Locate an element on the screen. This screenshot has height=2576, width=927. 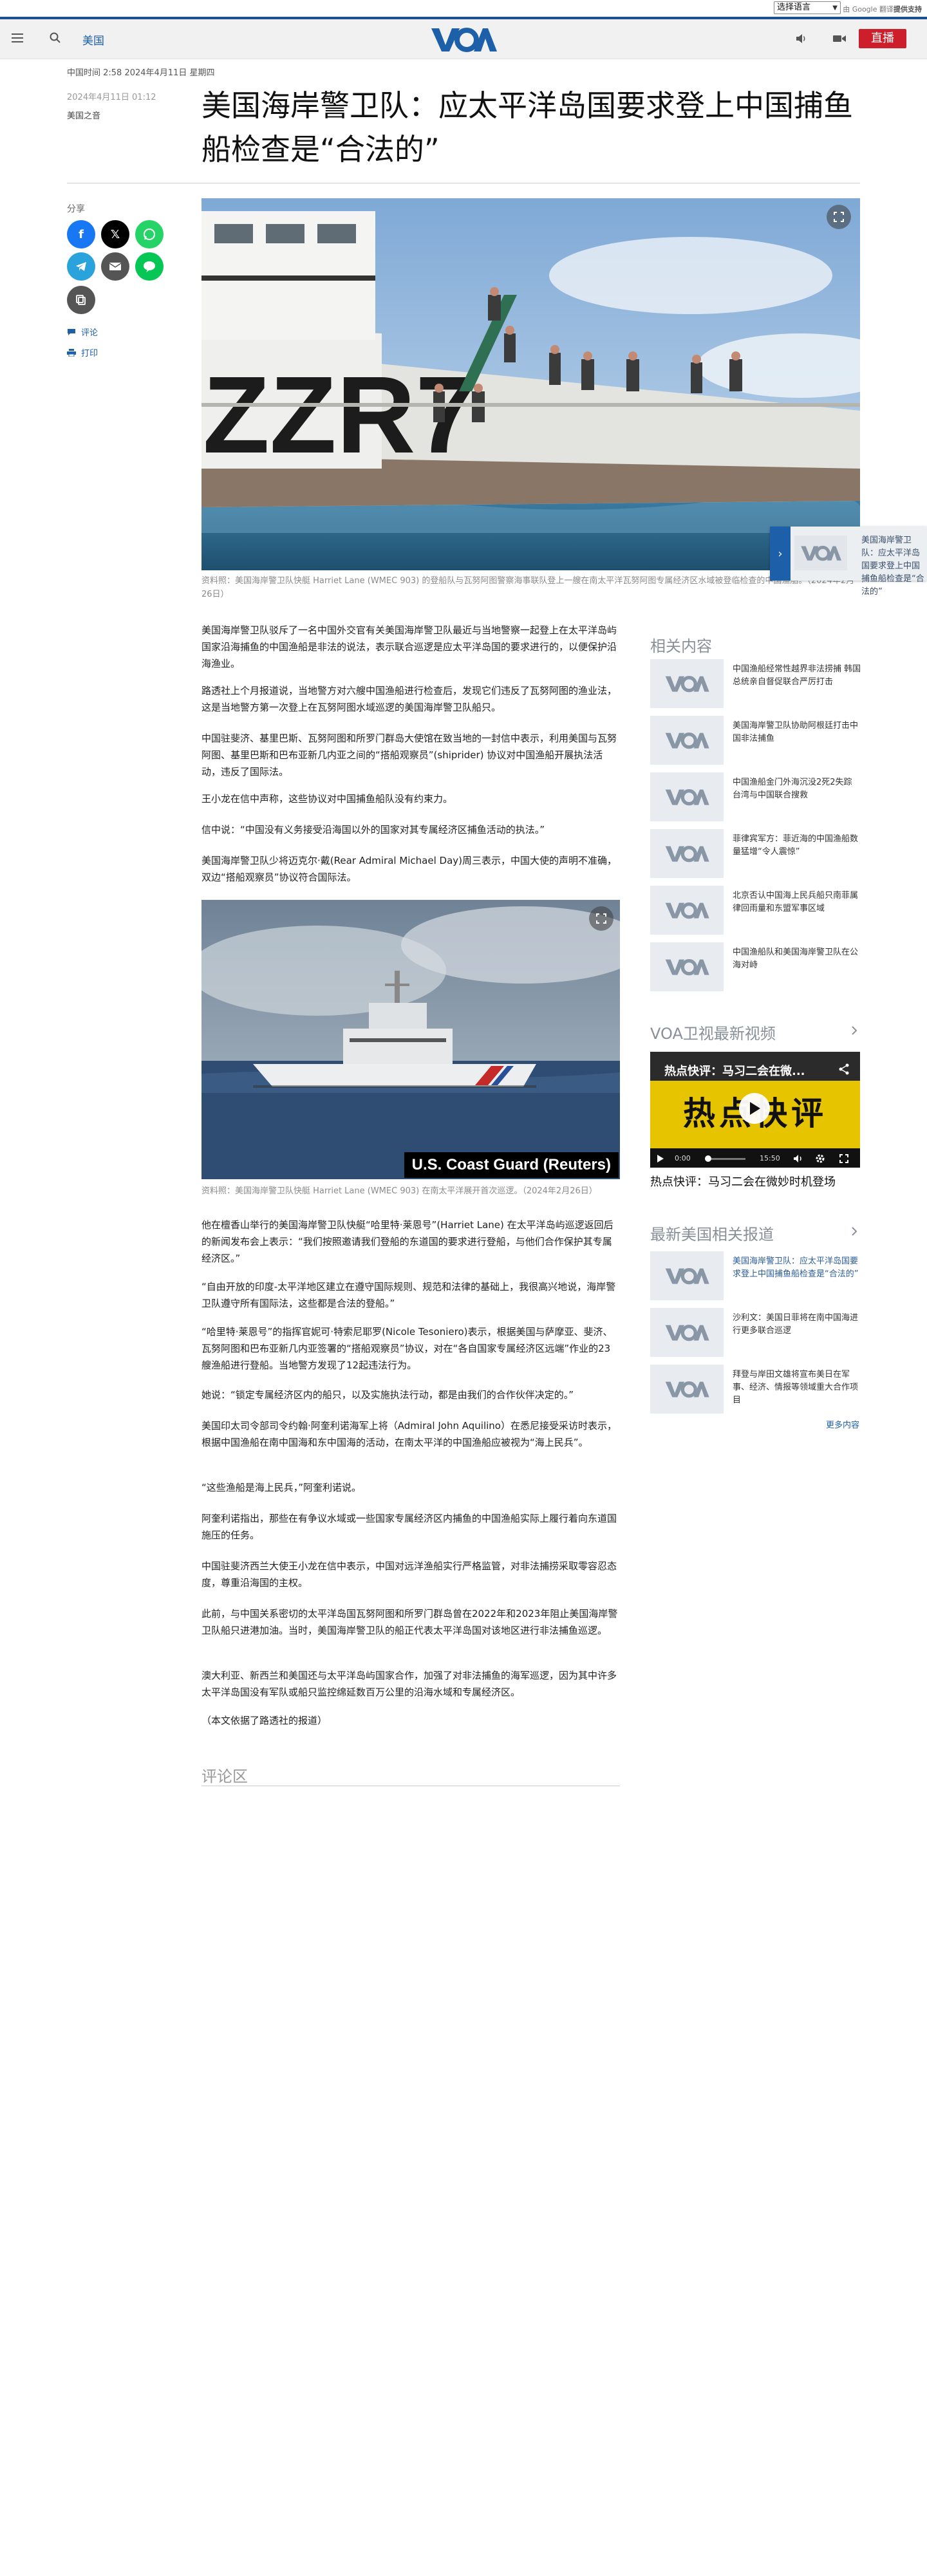
comment-icon is located at coordinates (71, 332).